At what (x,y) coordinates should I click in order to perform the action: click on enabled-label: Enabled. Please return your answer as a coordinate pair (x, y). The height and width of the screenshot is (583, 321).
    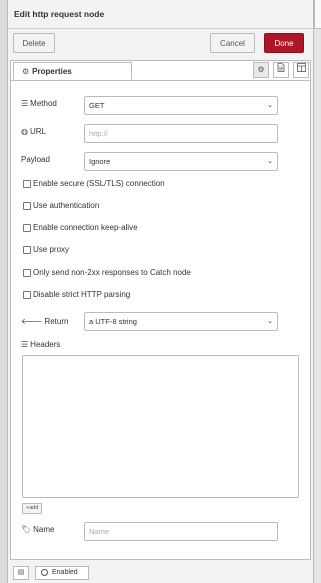
    Looking at the image, I should click on (65, 572).